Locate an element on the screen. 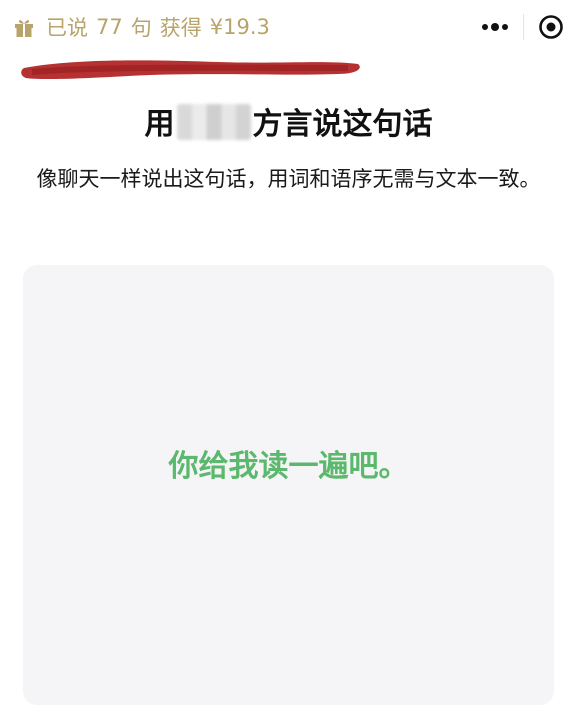 The image size is (577, 705). more-dots-icon is located at coordinates (495, 27).